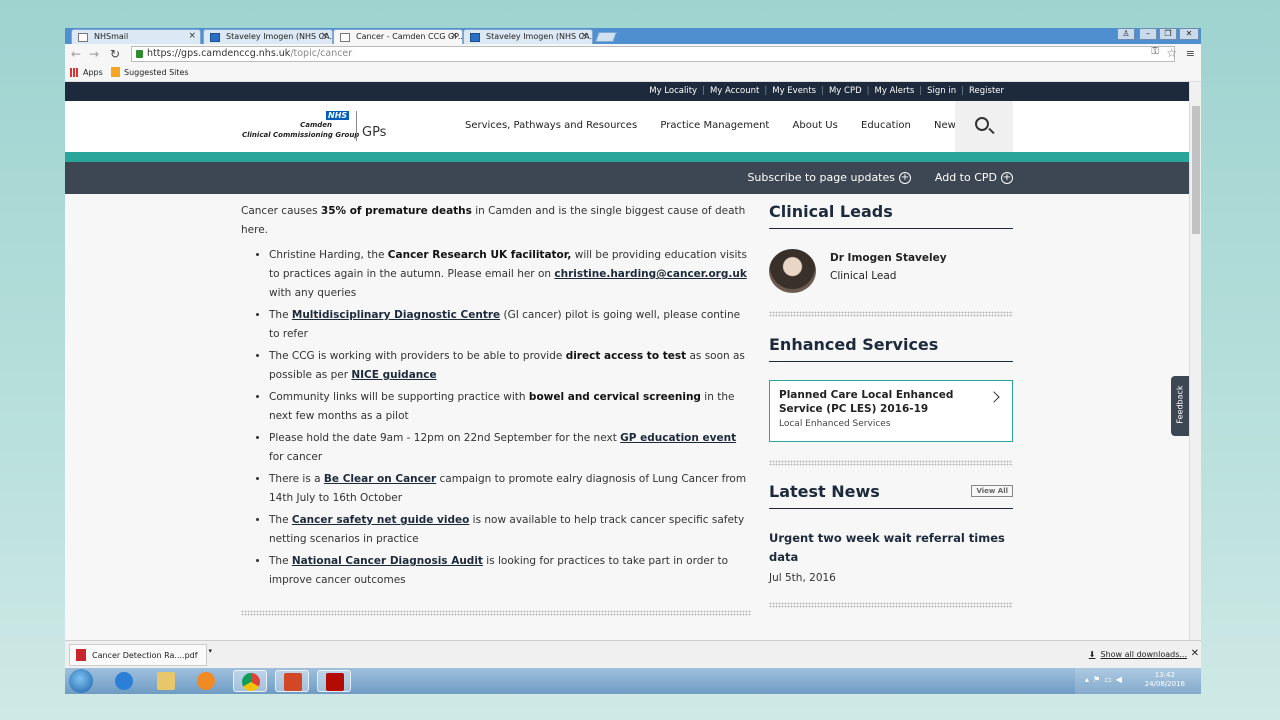  I want to click on reload-icon: ↻, so click(115, 54).